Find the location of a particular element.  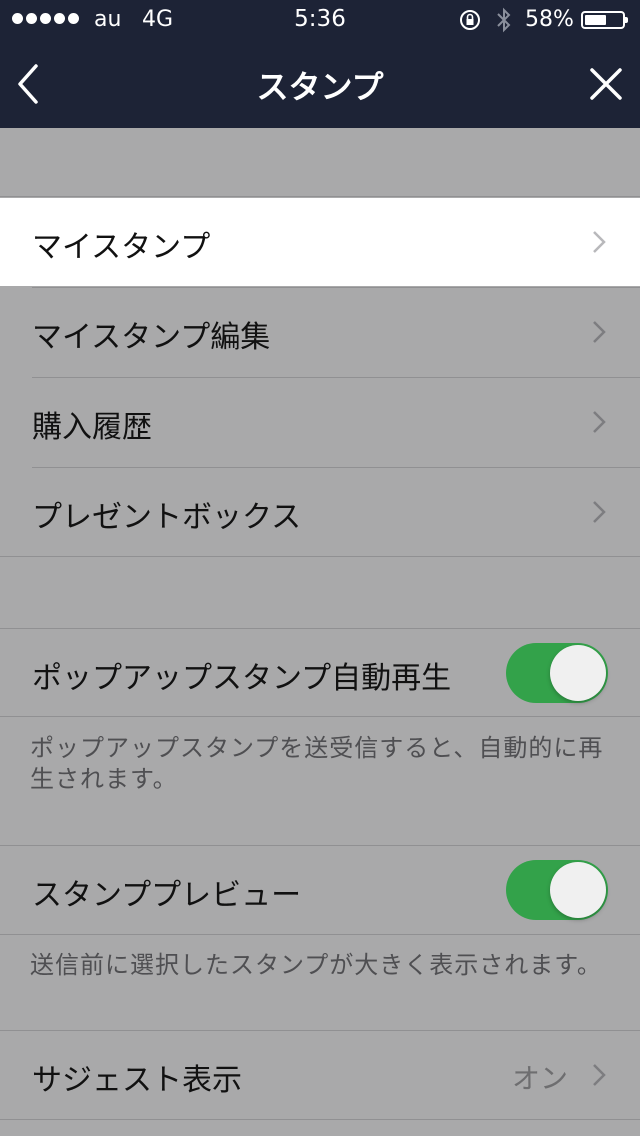

setting-suggest: サジェスト表示 オン is located at coordinates (320, 1075).